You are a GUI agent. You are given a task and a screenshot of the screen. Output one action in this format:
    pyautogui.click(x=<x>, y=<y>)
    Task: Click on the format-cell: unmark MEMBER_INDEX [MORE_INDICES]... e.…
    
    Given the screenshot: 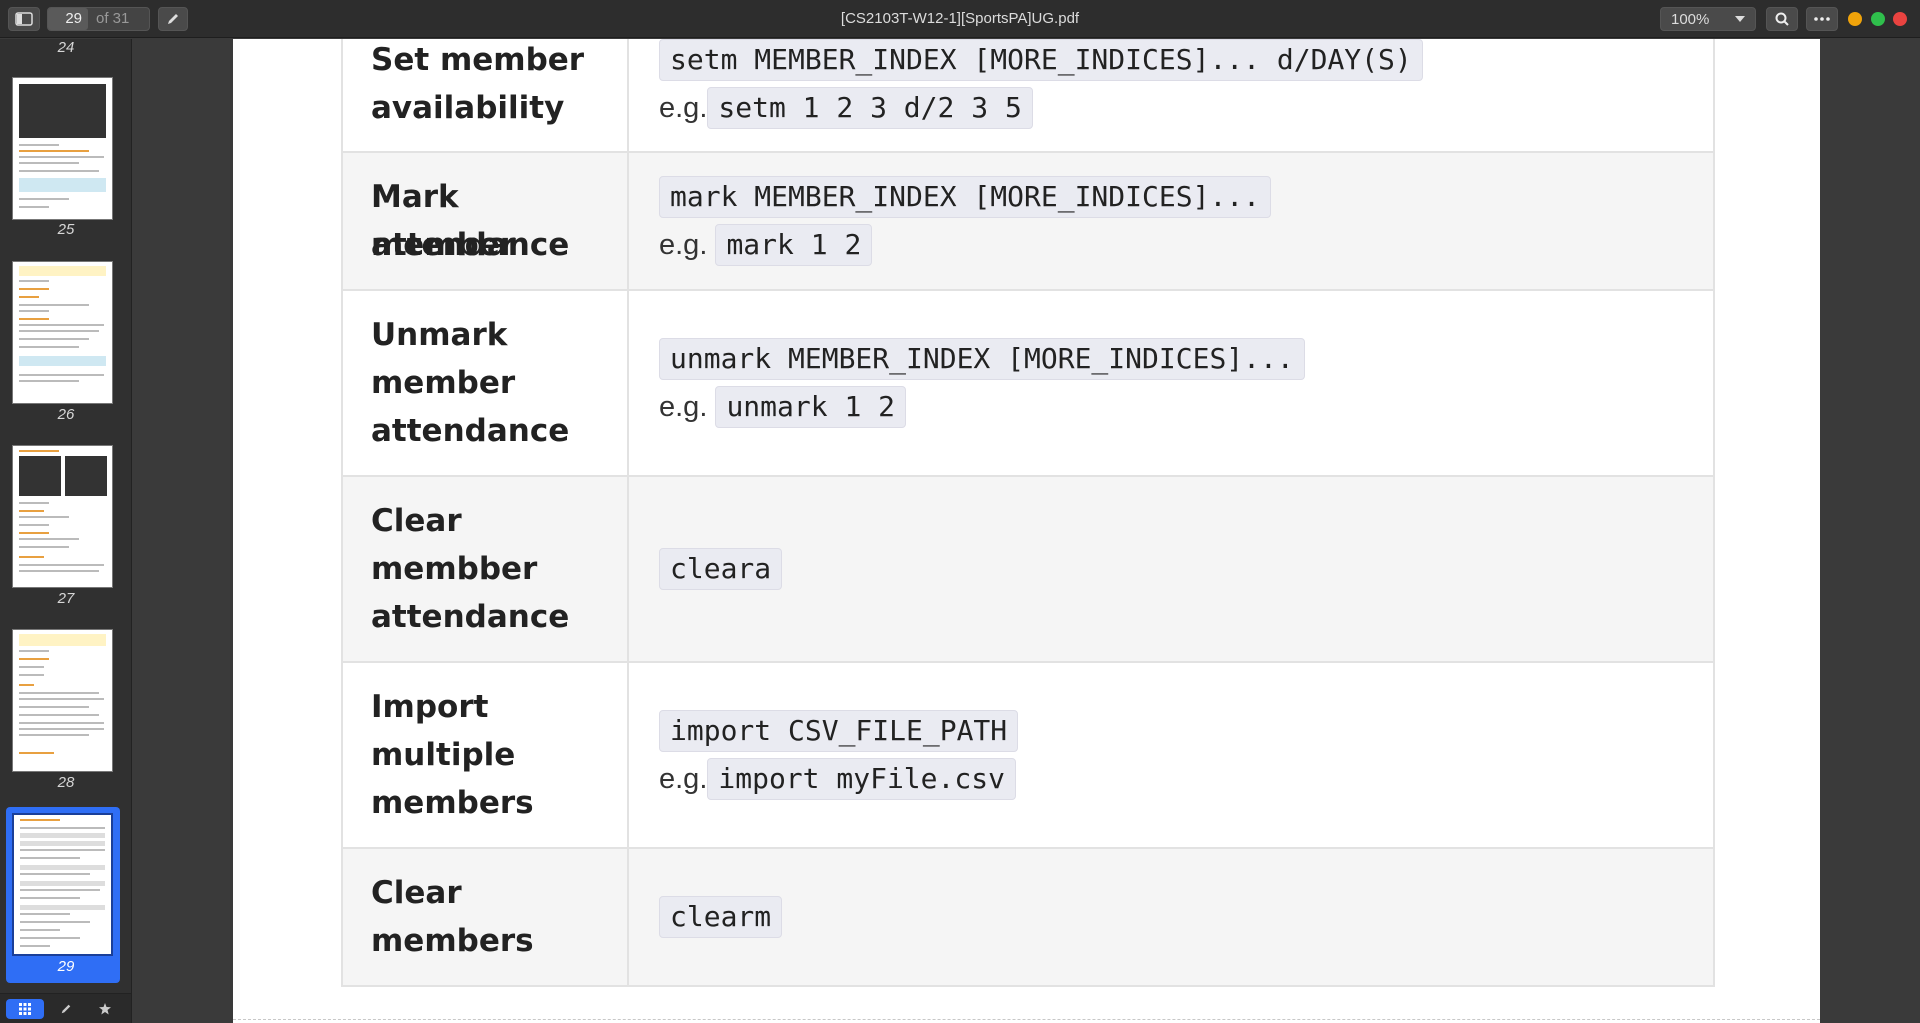 What is the action you would take?
    pyautogui.click(x=1171, y=383)
    